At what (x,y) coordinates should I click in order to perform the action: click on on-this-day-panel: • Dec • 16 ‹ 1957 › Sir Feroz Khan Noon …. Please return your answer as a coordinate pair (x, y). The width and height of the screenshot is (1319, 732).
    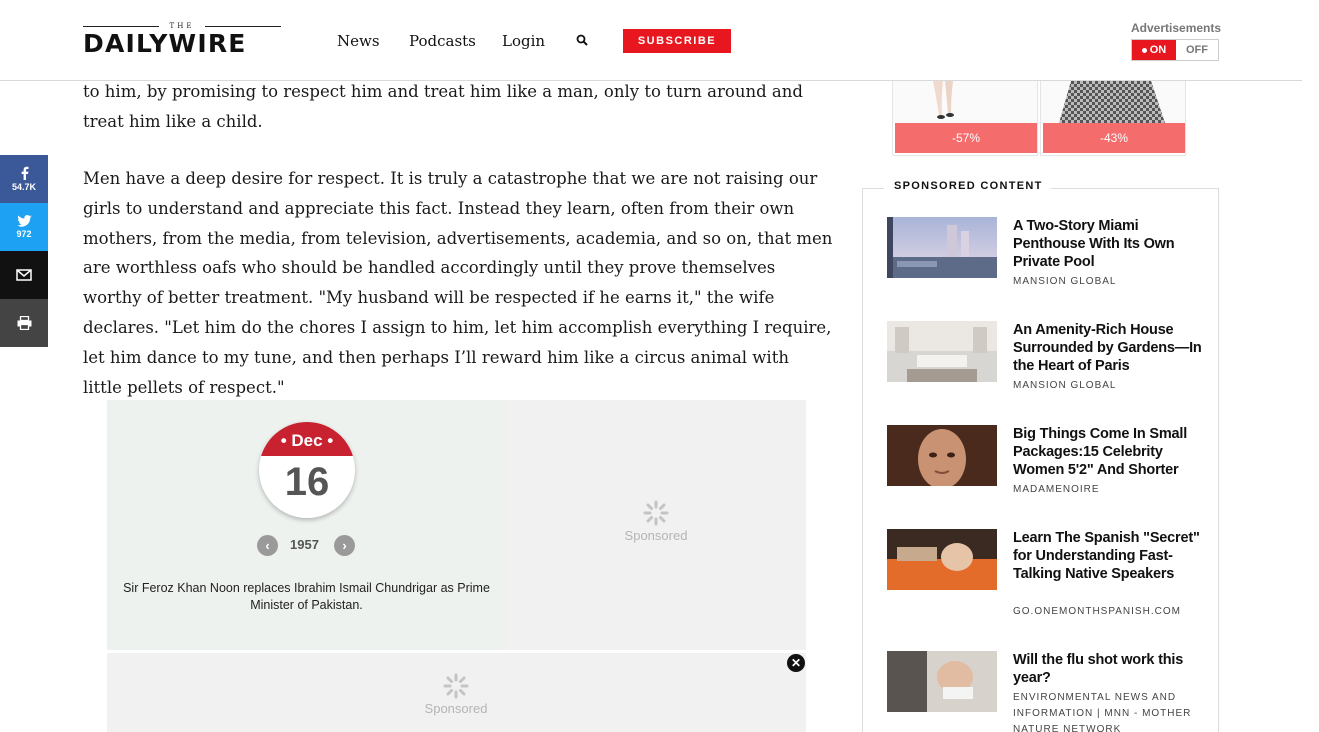
    Looking at the image, I should click on (306, 525).